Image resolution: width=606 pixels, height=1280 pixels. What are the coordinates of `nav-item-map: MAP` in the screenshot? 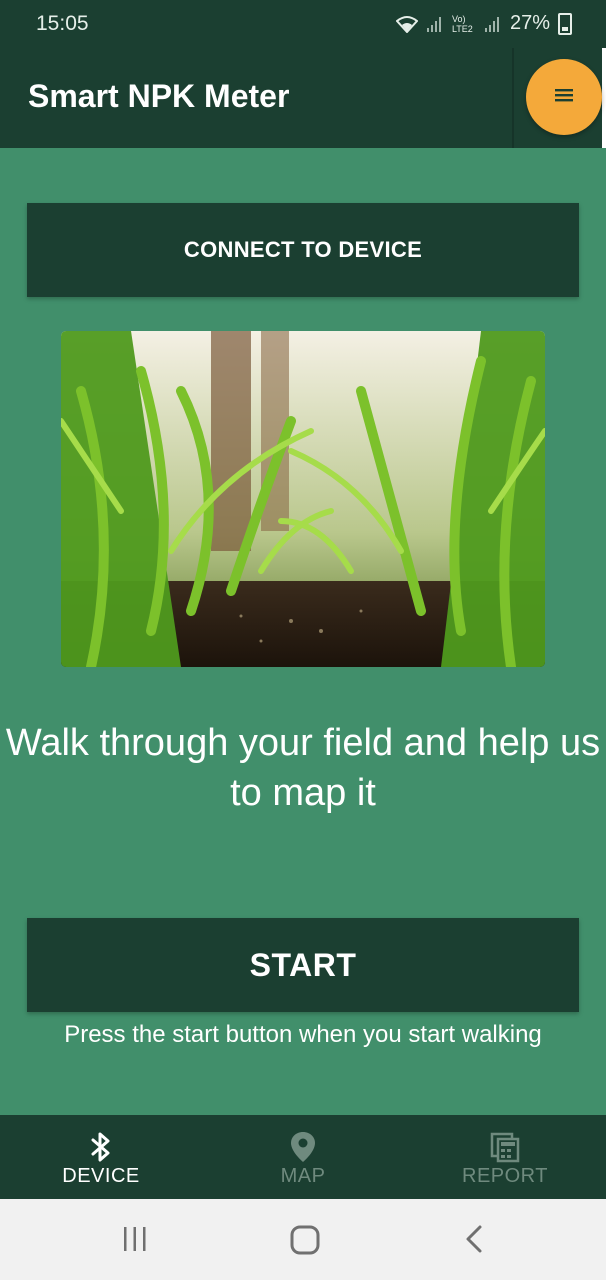 It's located at (303, 1157).